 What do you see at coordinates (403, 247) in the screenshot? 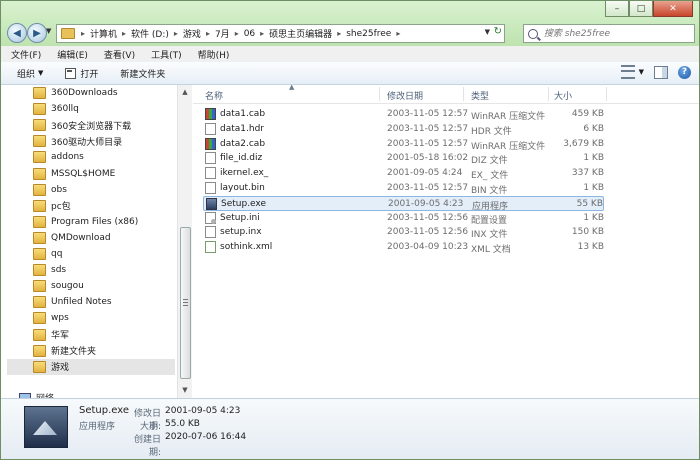
I see `file-row: sothink.xml 2003-04-09 10:23 XML 文档 13 KB` at bounding box center [403, 247].